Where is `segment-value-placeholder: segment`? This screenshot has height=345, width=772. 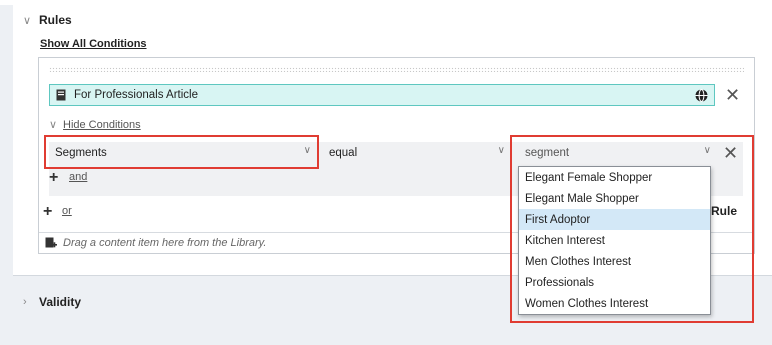
segment-value-placeholder: segment is located at coordinates (547, 152).